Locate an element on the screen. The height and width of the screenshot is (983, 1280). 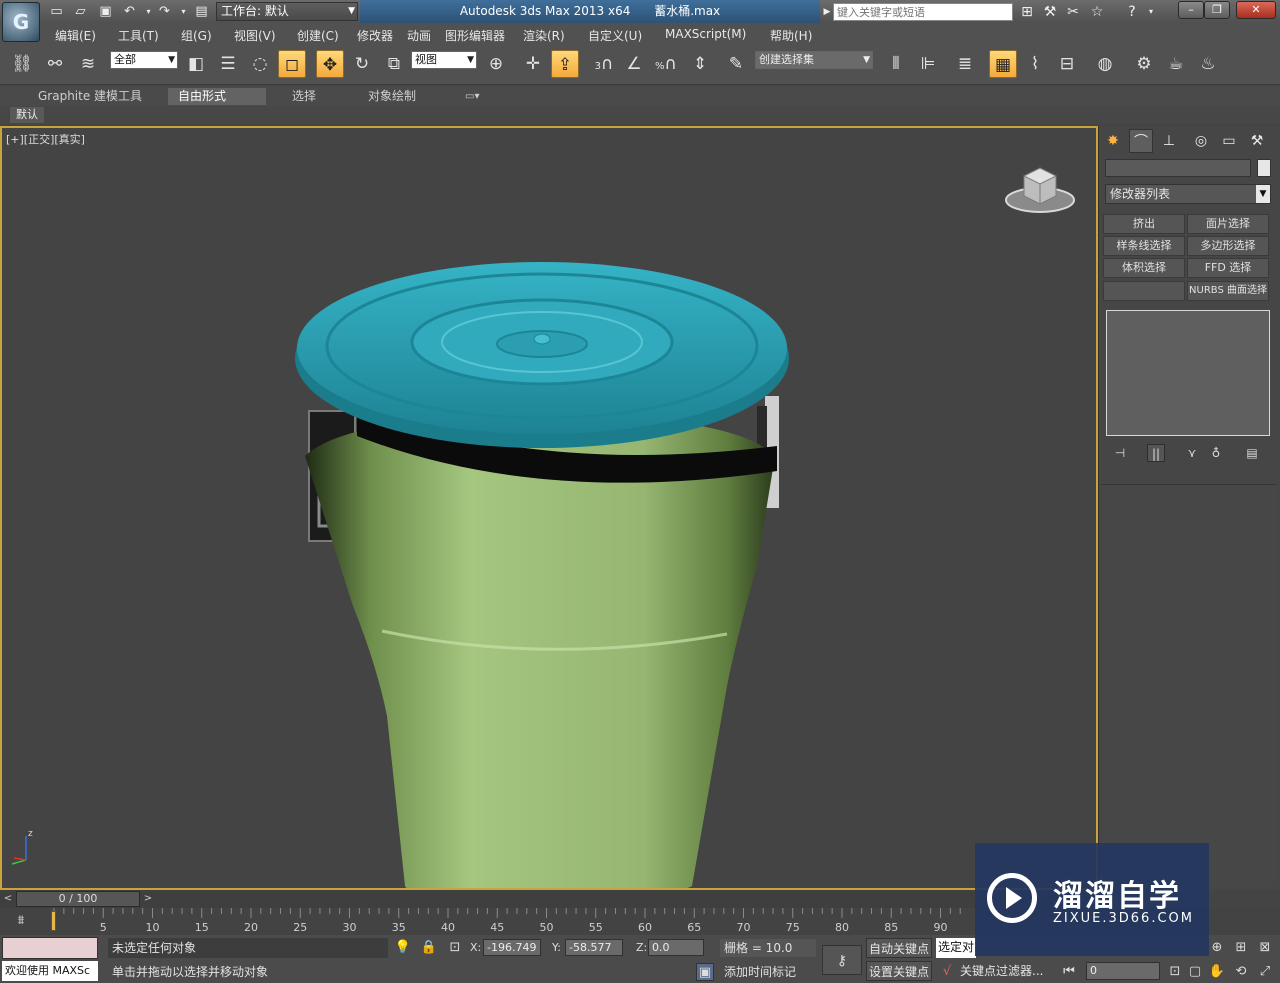
set-key-button: 设置关键点 is located at coordinates (899, 971).